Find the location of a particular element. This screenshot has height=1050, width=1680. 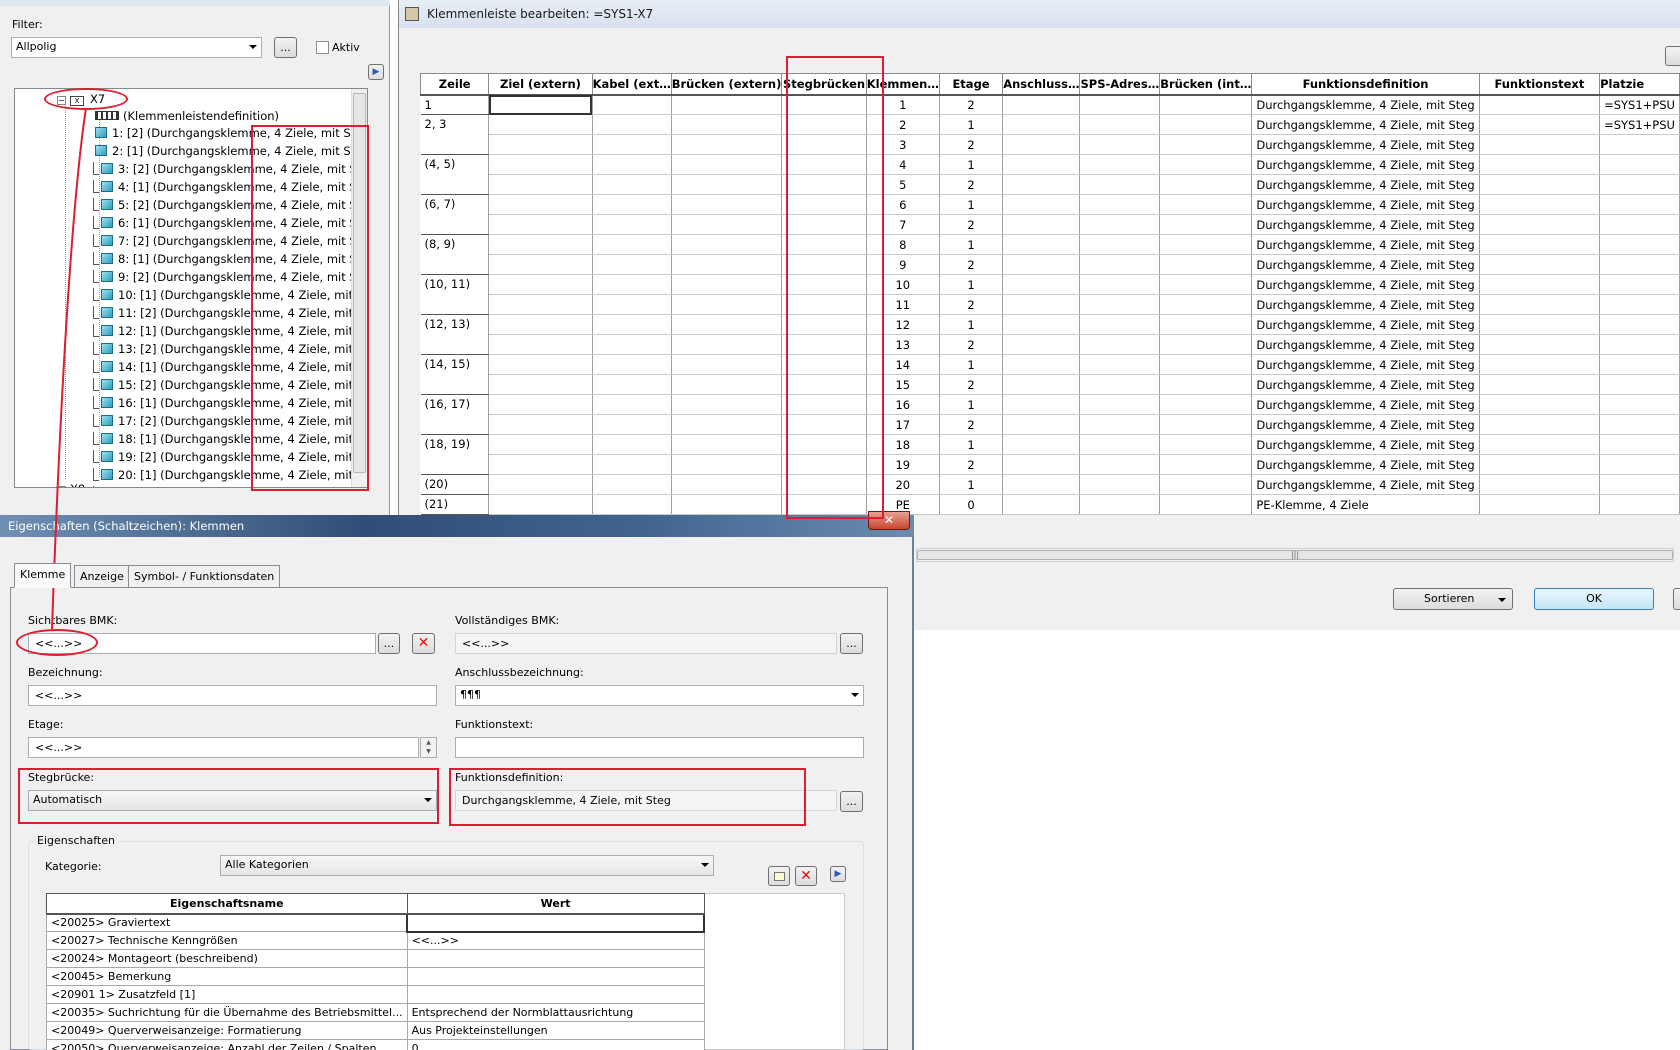

annotation-connector-line is located at coordinates (69, 368).